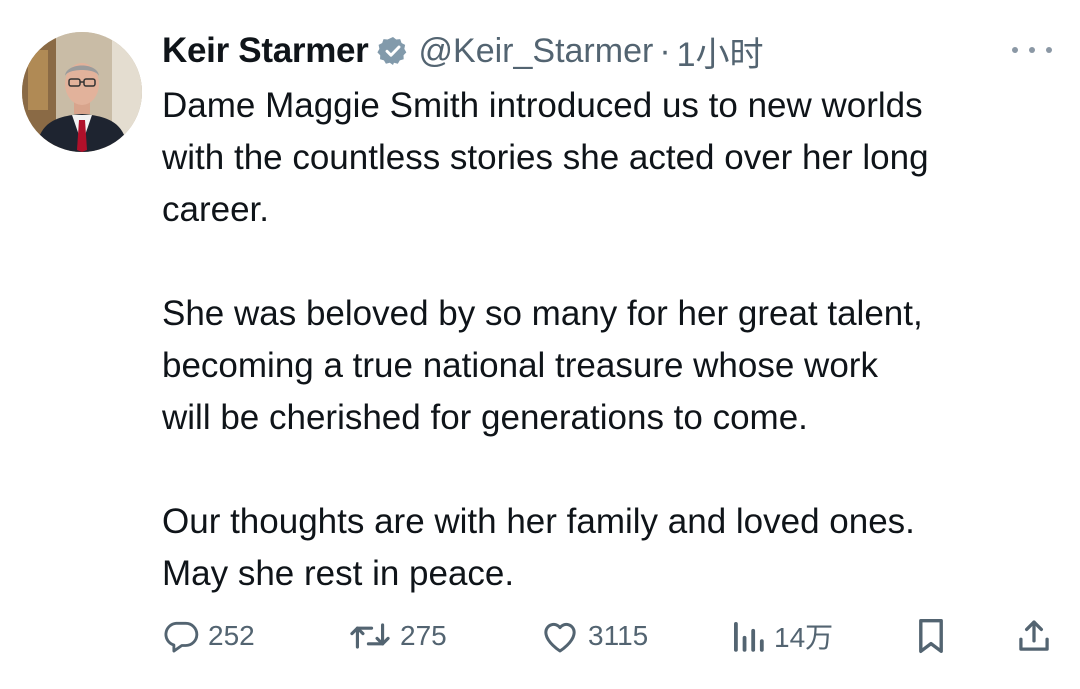  I want to click on author-name: Keir Starmer, so click(265, 51).